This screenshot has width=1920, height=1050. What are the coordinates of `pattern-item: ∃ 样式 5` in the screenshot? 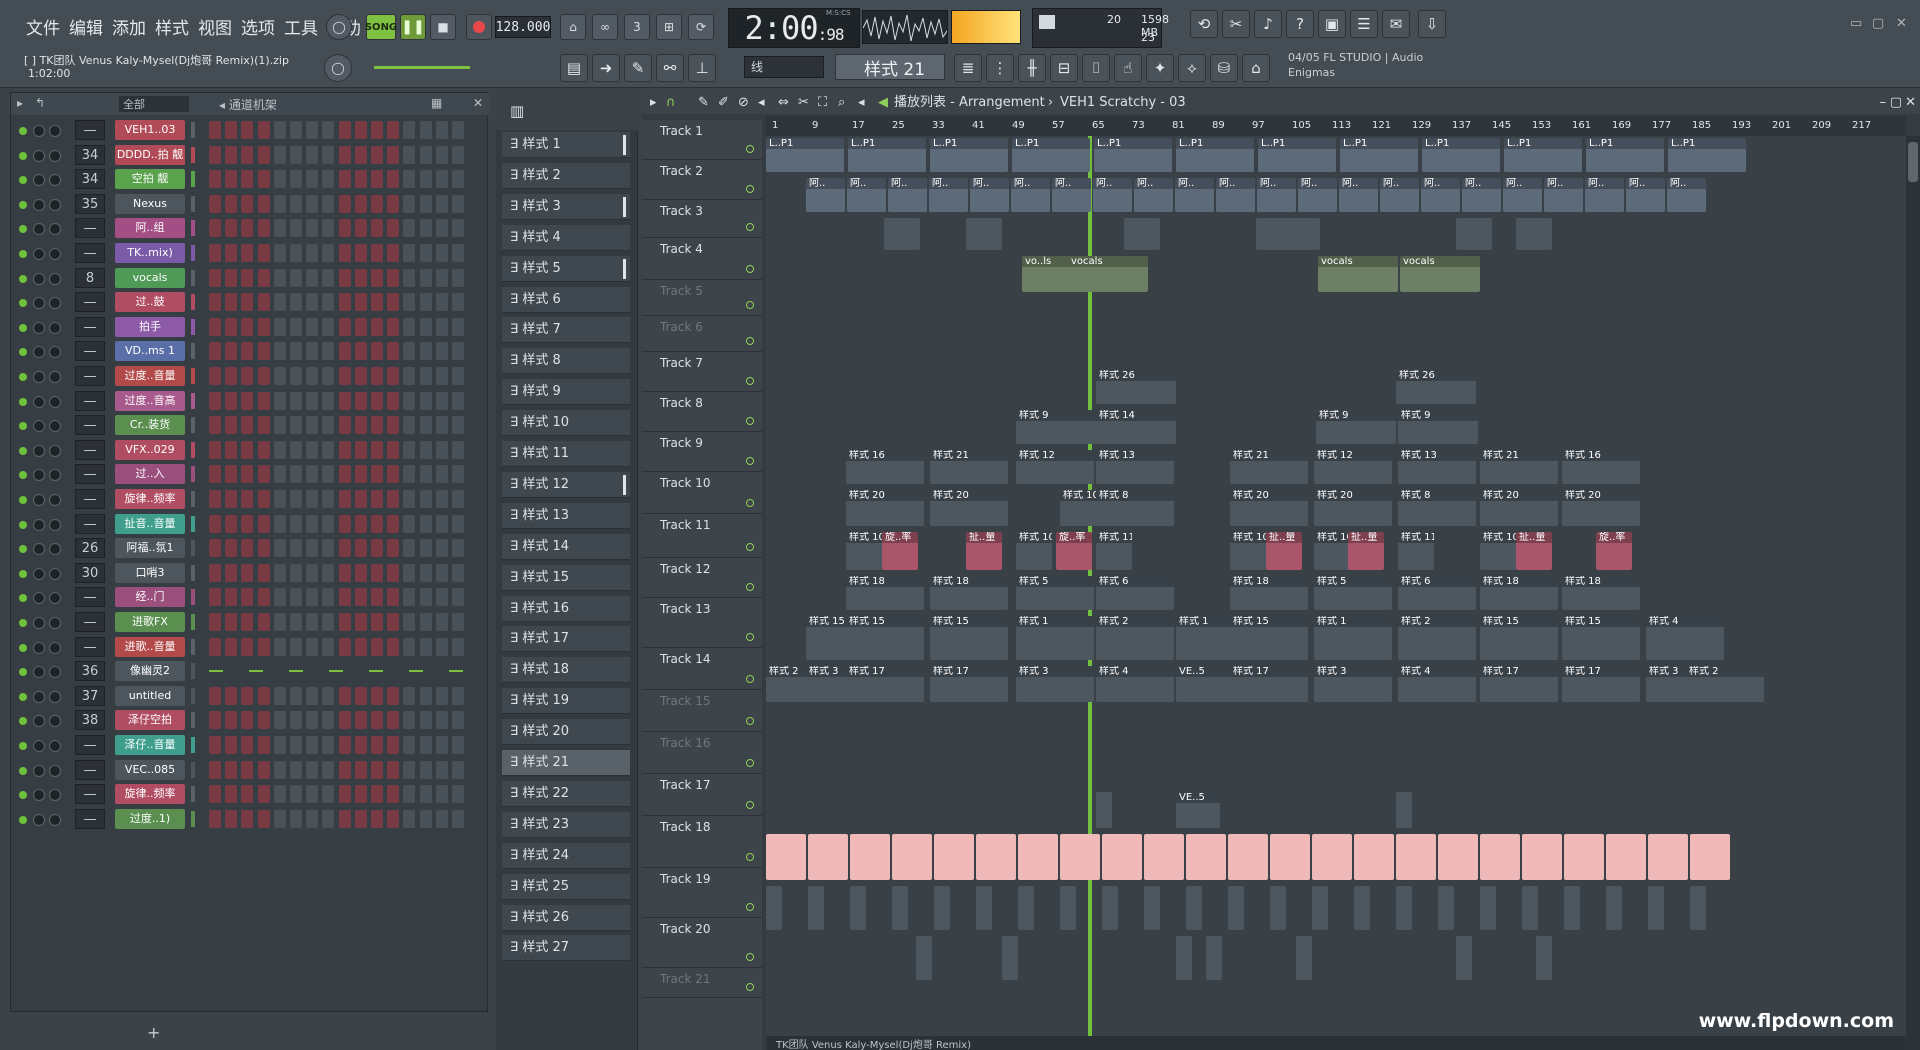 It's located at (566, 268).